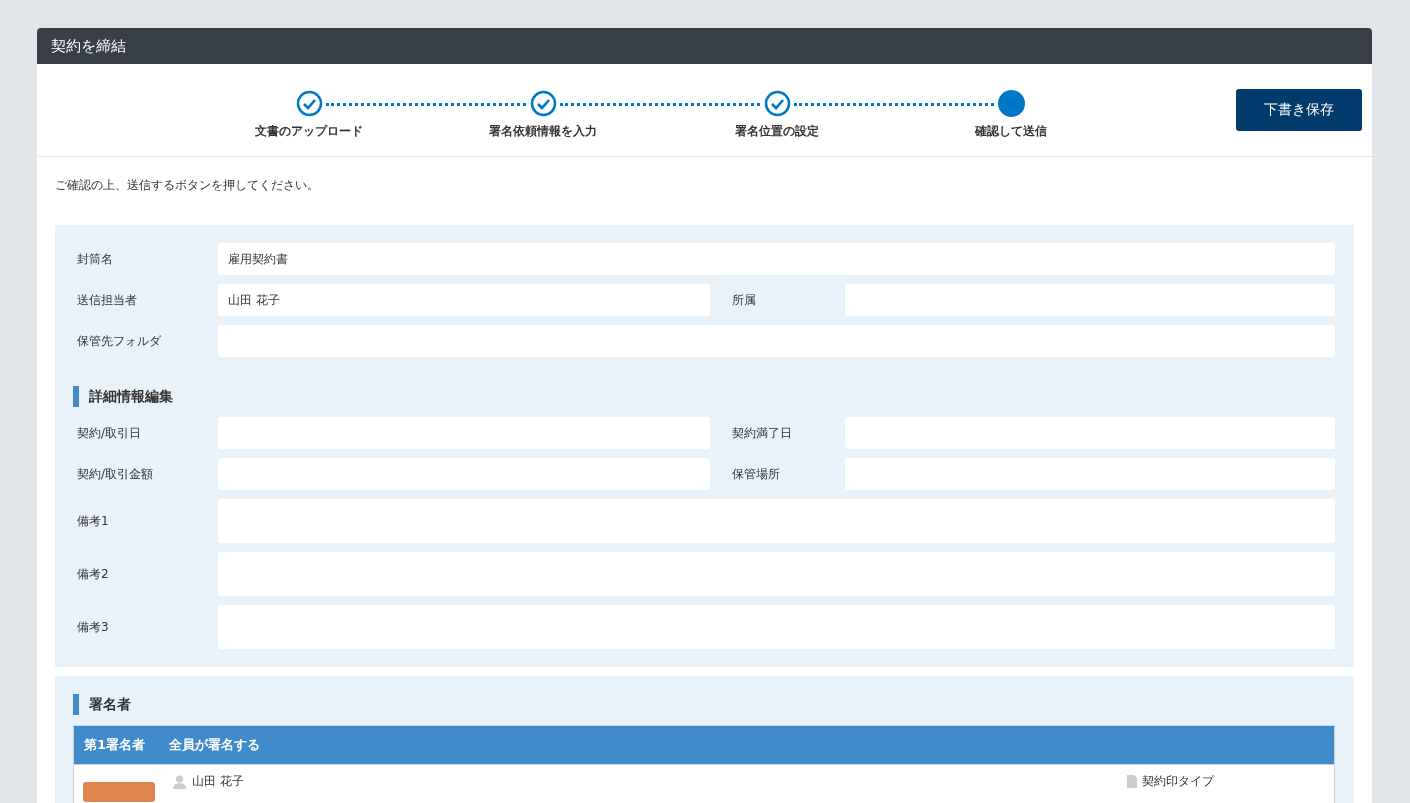 The height and width of the screenshot is (803, 1410). Describe the element at coordinates (119, 341) in the screenshot. I see `field-label: 保管先フォルダ` at that location.